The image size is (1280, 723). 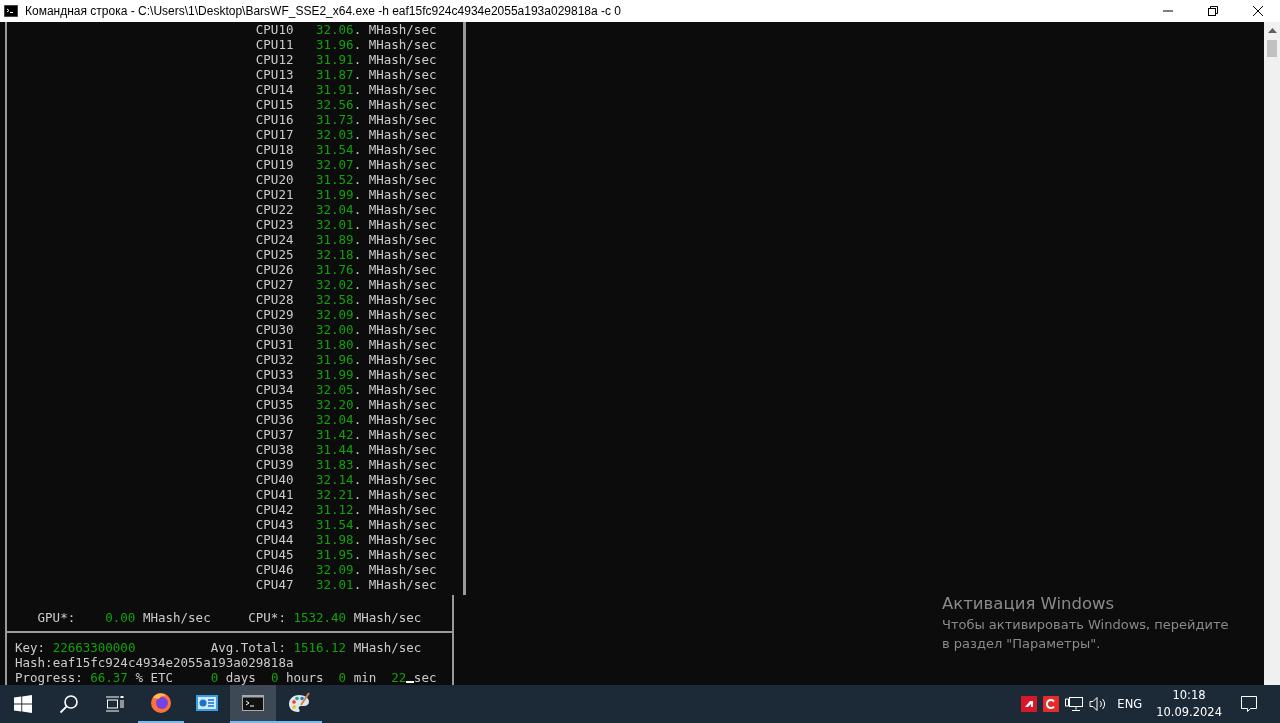 I want to click on search-icon, so click(x=69, y=704).